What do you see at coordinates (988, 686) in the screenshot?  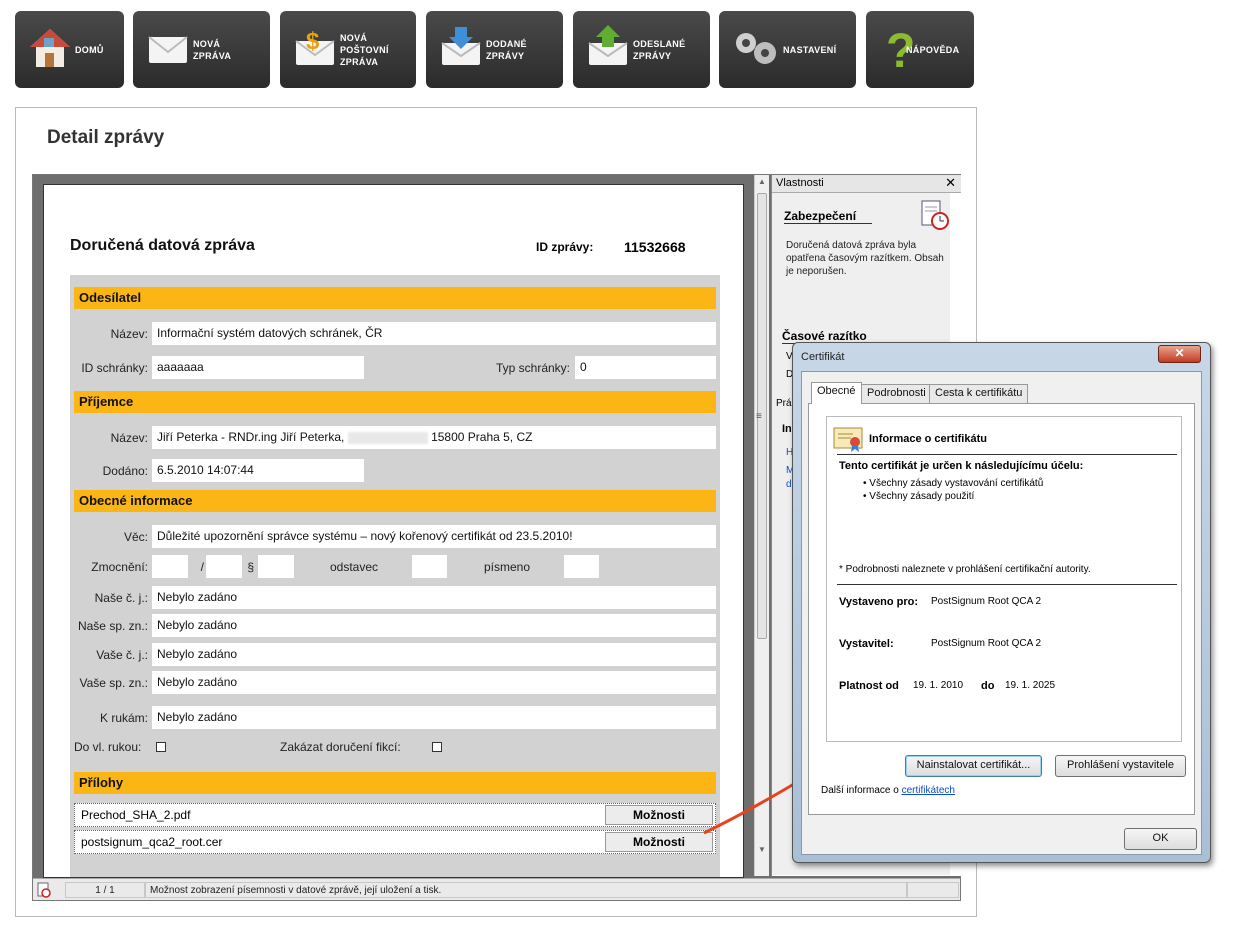 I see `valid-to-label: do` at bounding box center [988, 686].